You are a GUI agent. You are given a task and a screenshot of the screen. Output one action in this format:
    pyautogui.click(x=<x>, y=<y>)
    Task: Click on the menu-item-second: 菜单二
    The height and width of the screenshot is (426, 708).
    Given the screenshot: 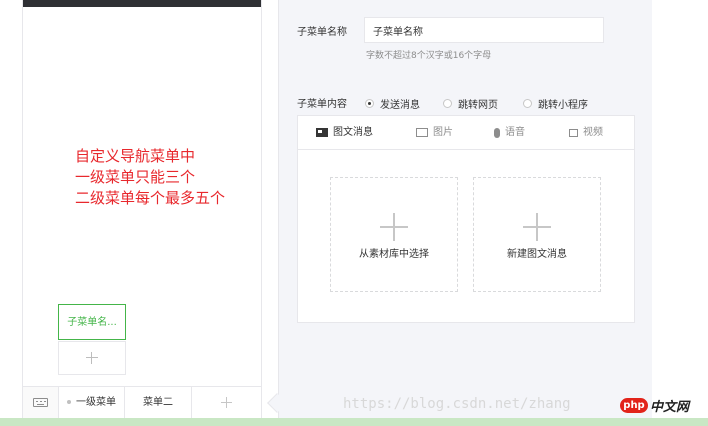 What is the action you would take?
    pyautogui.click(x=158, y=403)
    